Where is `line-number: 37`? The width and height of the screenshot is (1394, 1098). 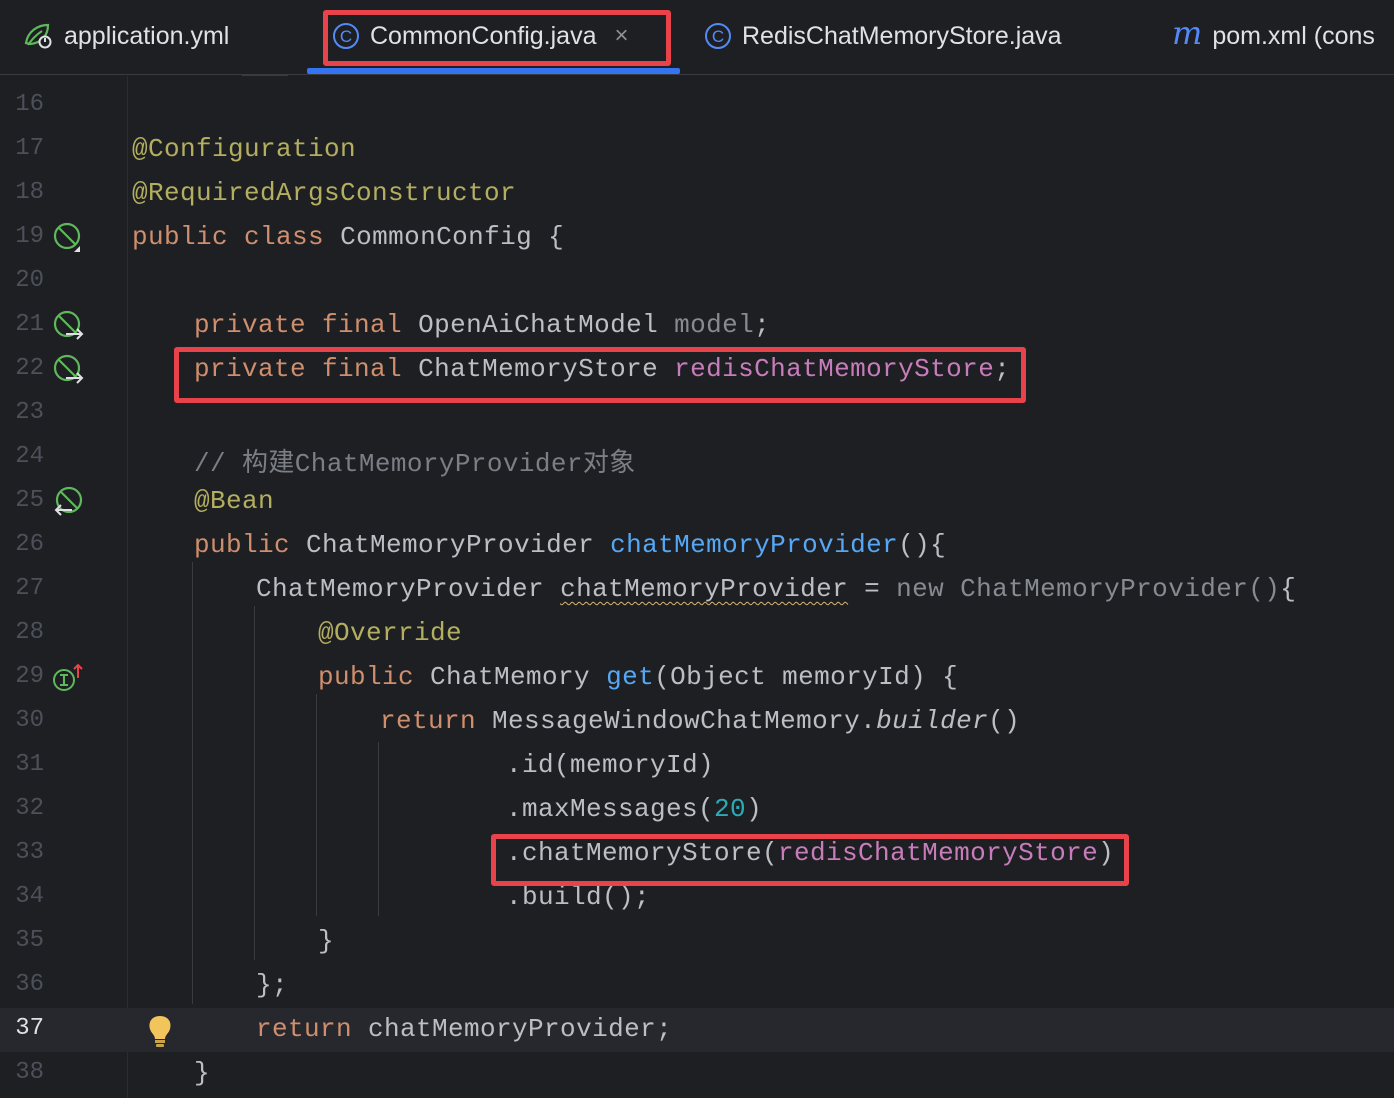 line-number: 37 is located at coordinates (29, 1028).